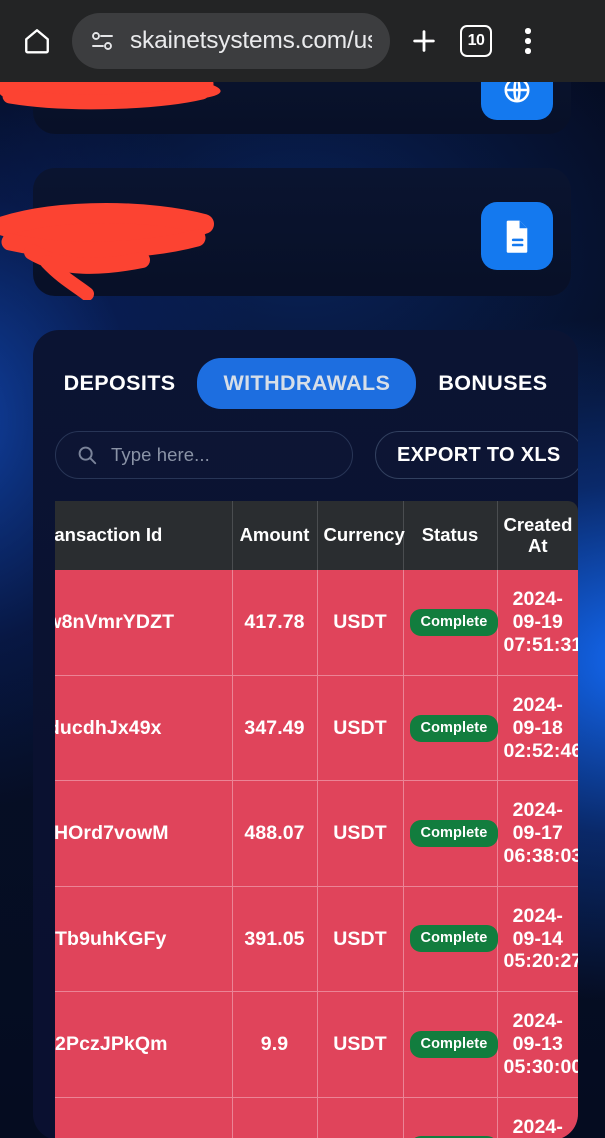 This screenshot has width=605, height=1138. I want to click on cell-transaction-id: S2PczJPkQm, so click(144, 1044).